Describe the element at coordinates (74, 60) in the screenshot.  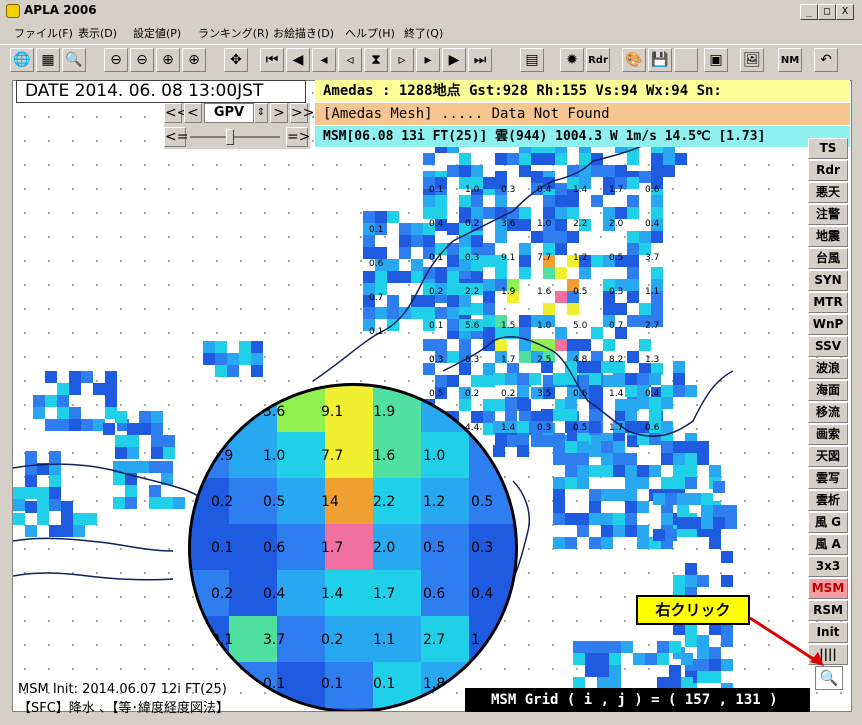
I see `search-globe-icon: 🔍` at that location.